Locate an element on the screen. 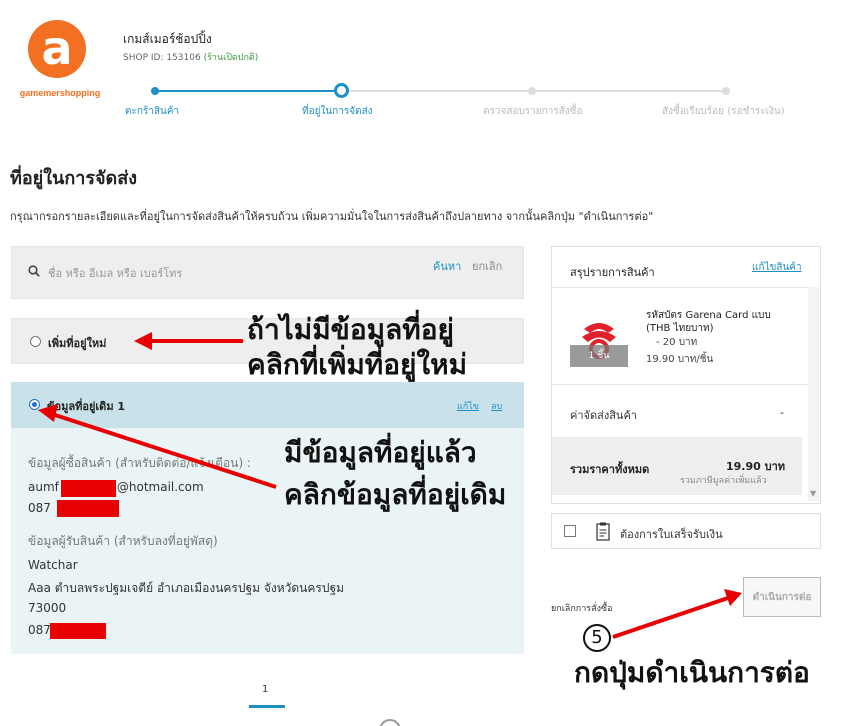  buyer-phone: 087 is located at coordinates (39, 508).